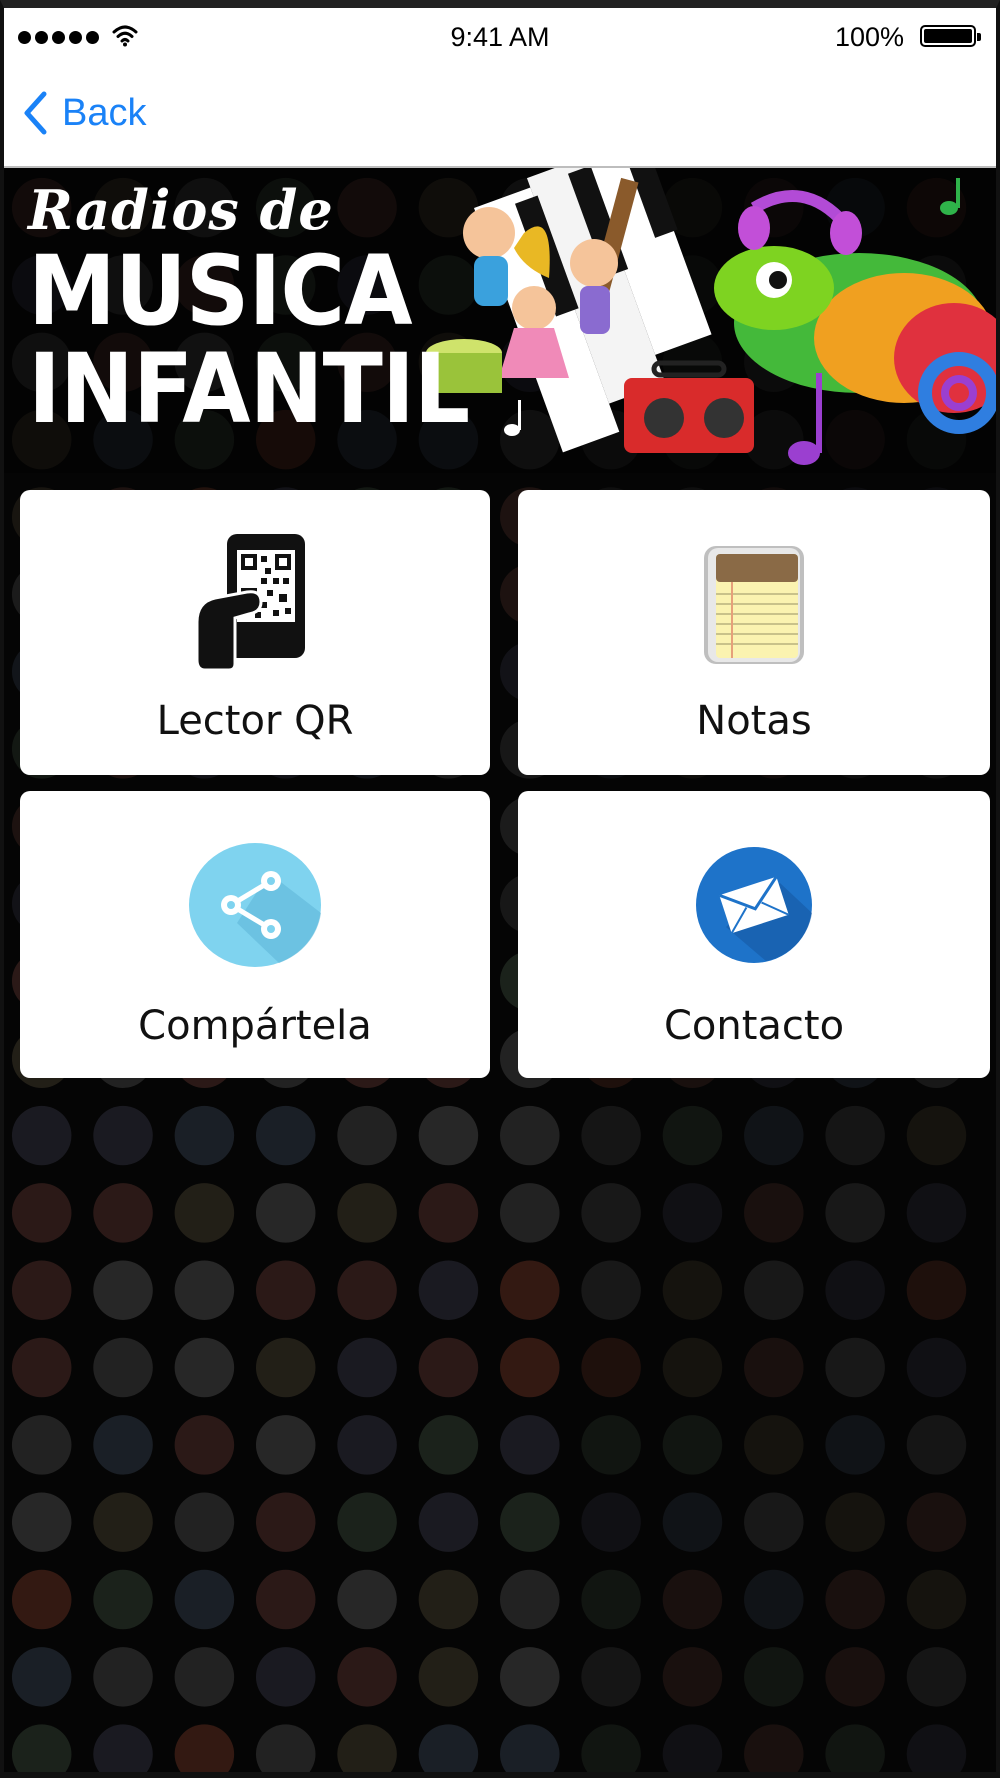 This screenshot has height=1778, width=1000. What do you see at coordinates (500, 34) in the screenshot?
I see `status-bar: 9:41 AM 100%` at bounding box center [500, 34].